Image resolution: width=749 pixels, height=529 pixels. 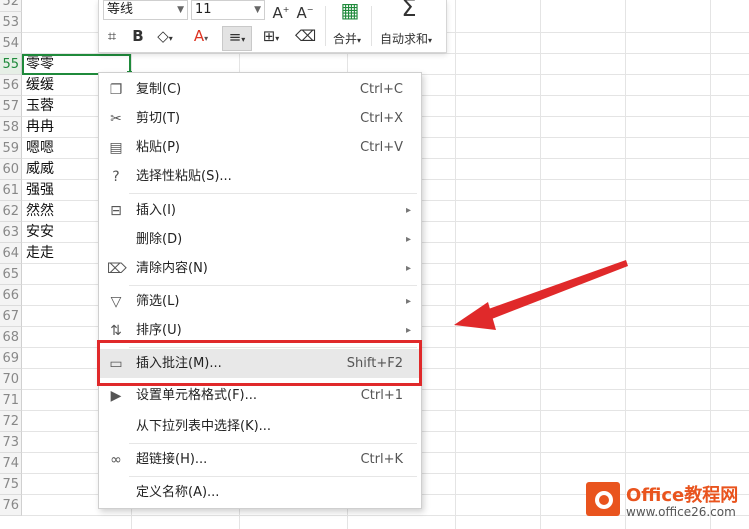 What do you see at coordinates (158, 147) in the screenshot?
I see `menu-item-label: 粘贴(P)` at bounding box center [158, 147].